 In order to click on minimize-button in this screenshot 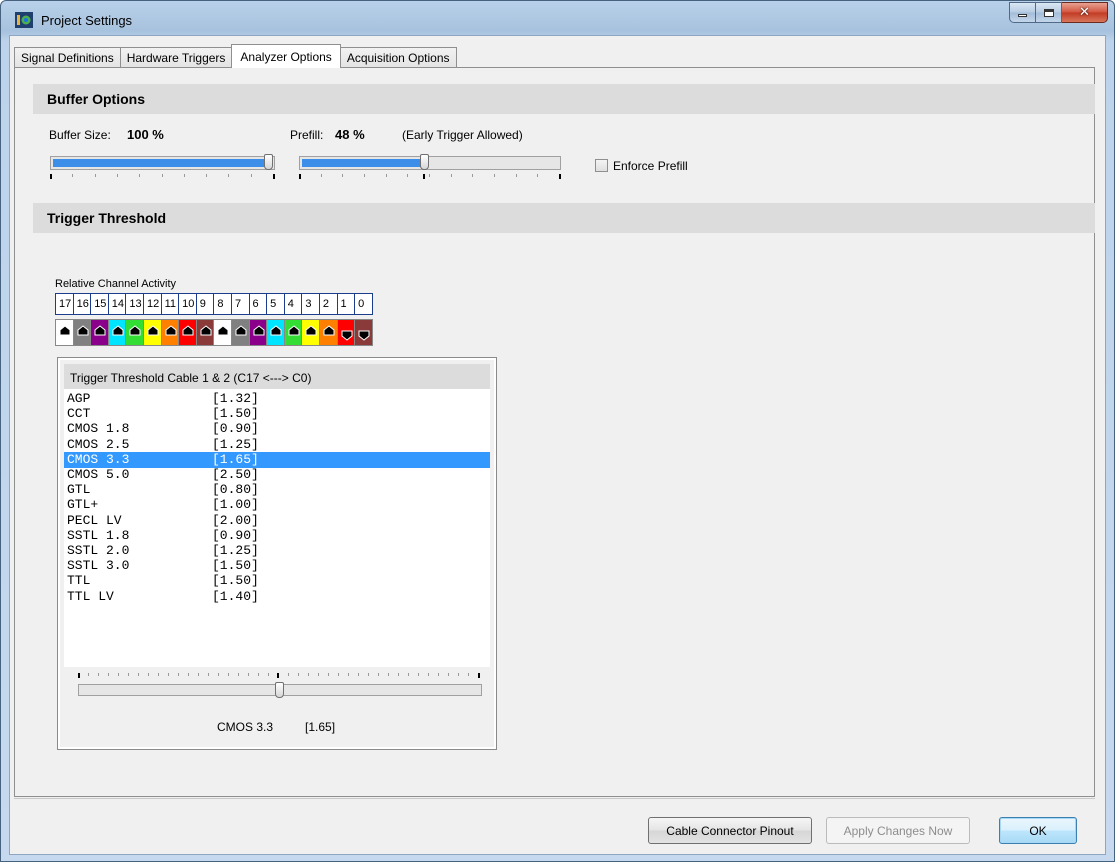, I will do `click(1022, 12)`.